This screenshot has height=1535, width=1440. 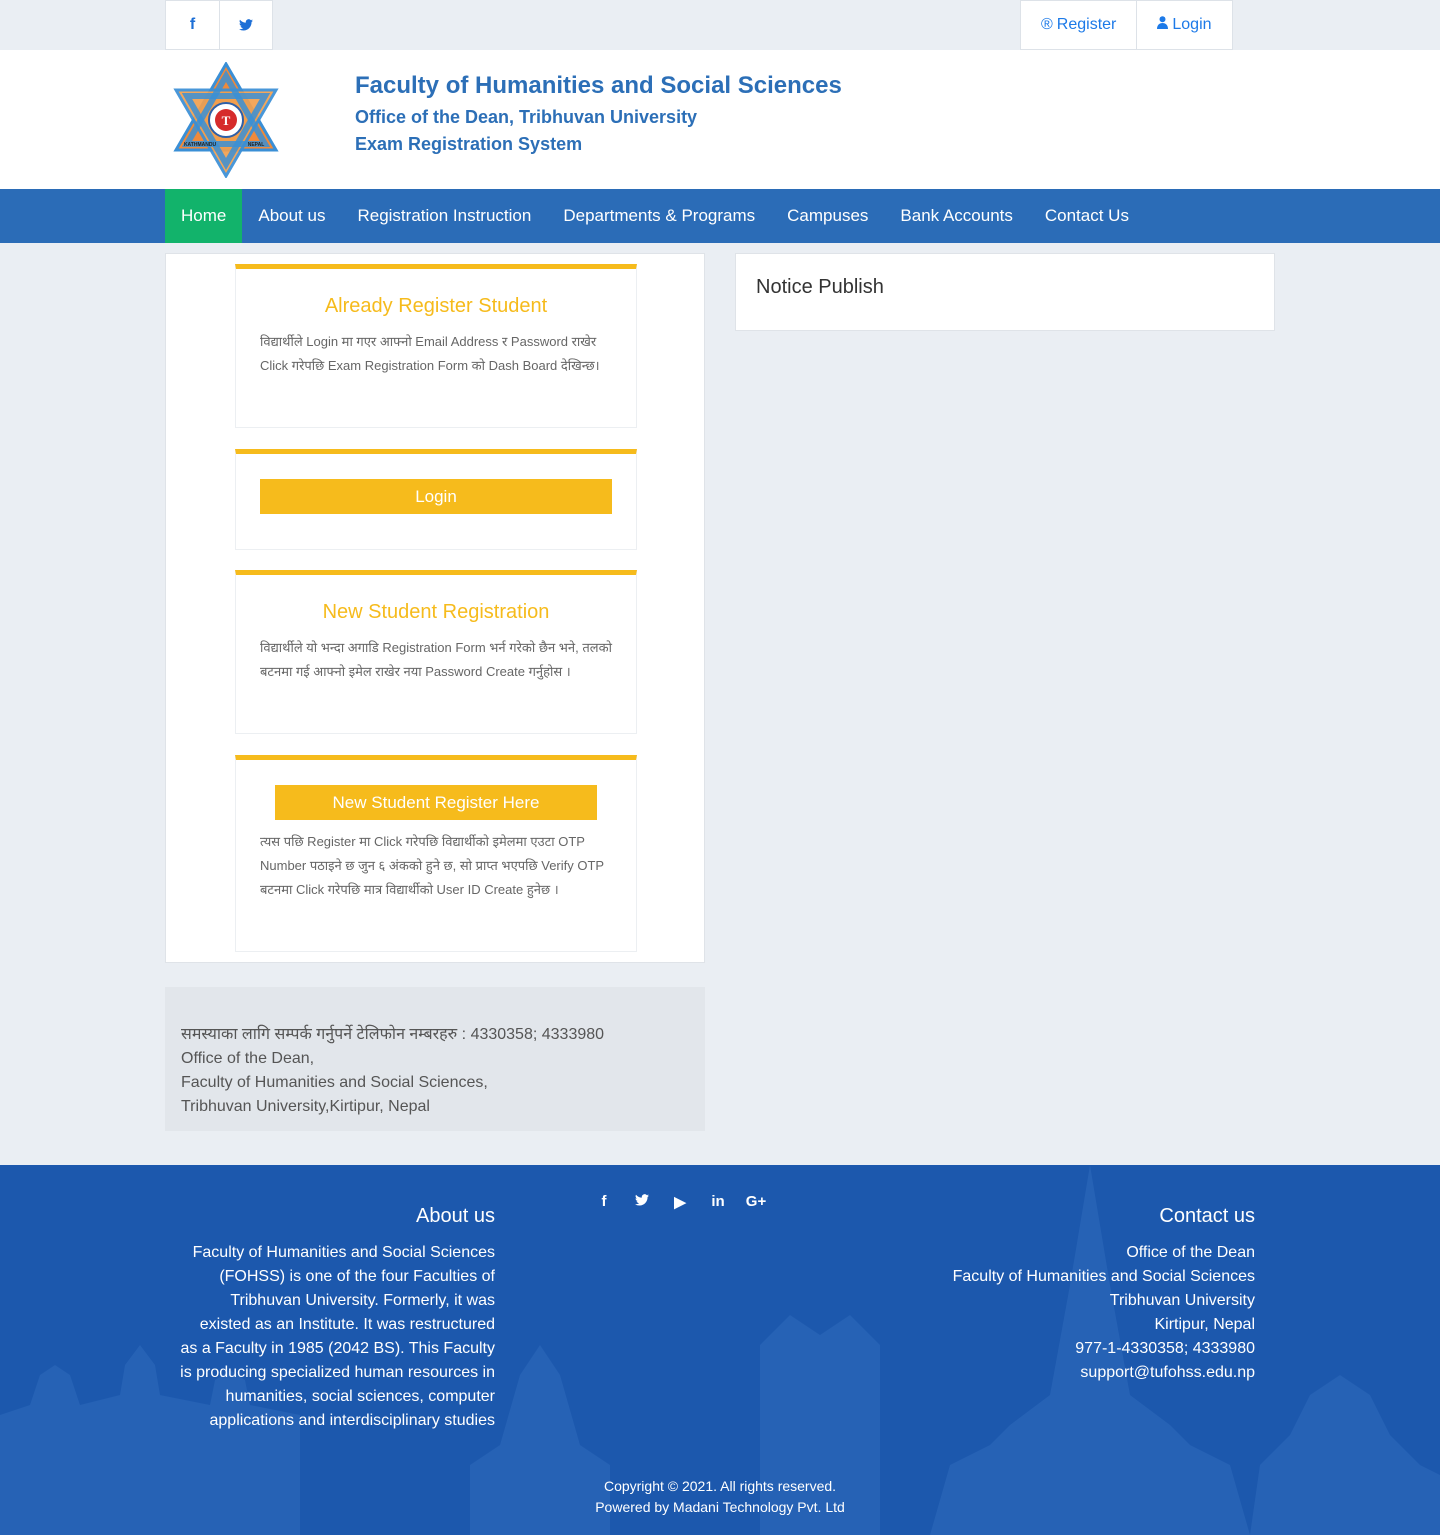 What do you see at coordinates (720, 1486) in the screenshot?
I see `footer-copyright: Copyright © 2021. All rights reserved.` at bounding box center [720, 1486].